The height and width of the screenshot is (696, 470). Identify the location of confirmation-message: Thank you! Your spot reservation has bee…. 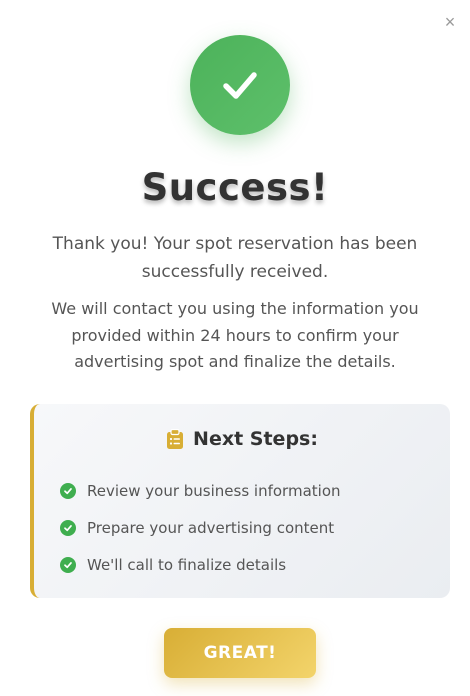
(235, 258).